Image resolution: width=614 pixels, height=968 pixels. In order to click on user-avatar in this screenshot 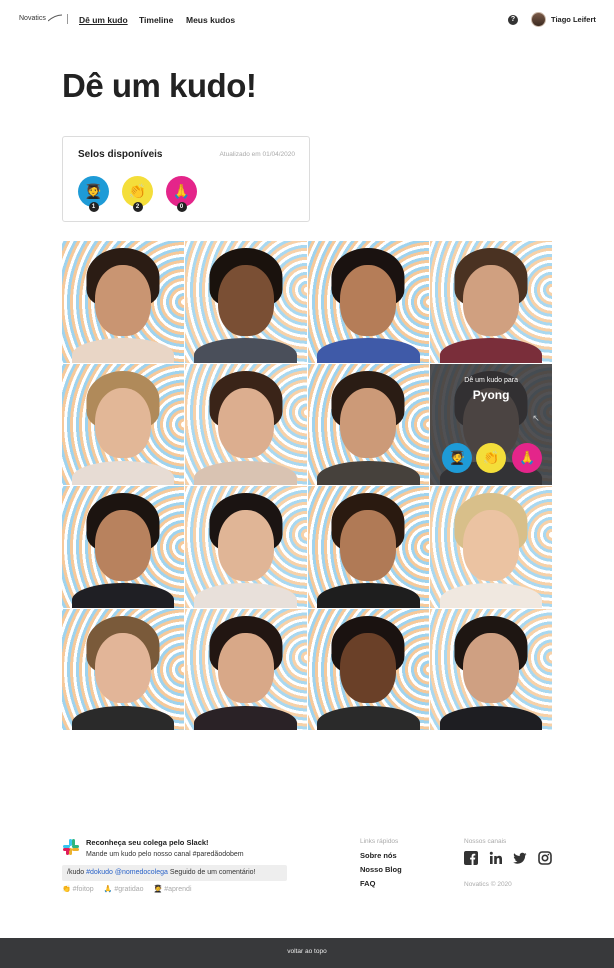, I will do `click(538, 19)`.